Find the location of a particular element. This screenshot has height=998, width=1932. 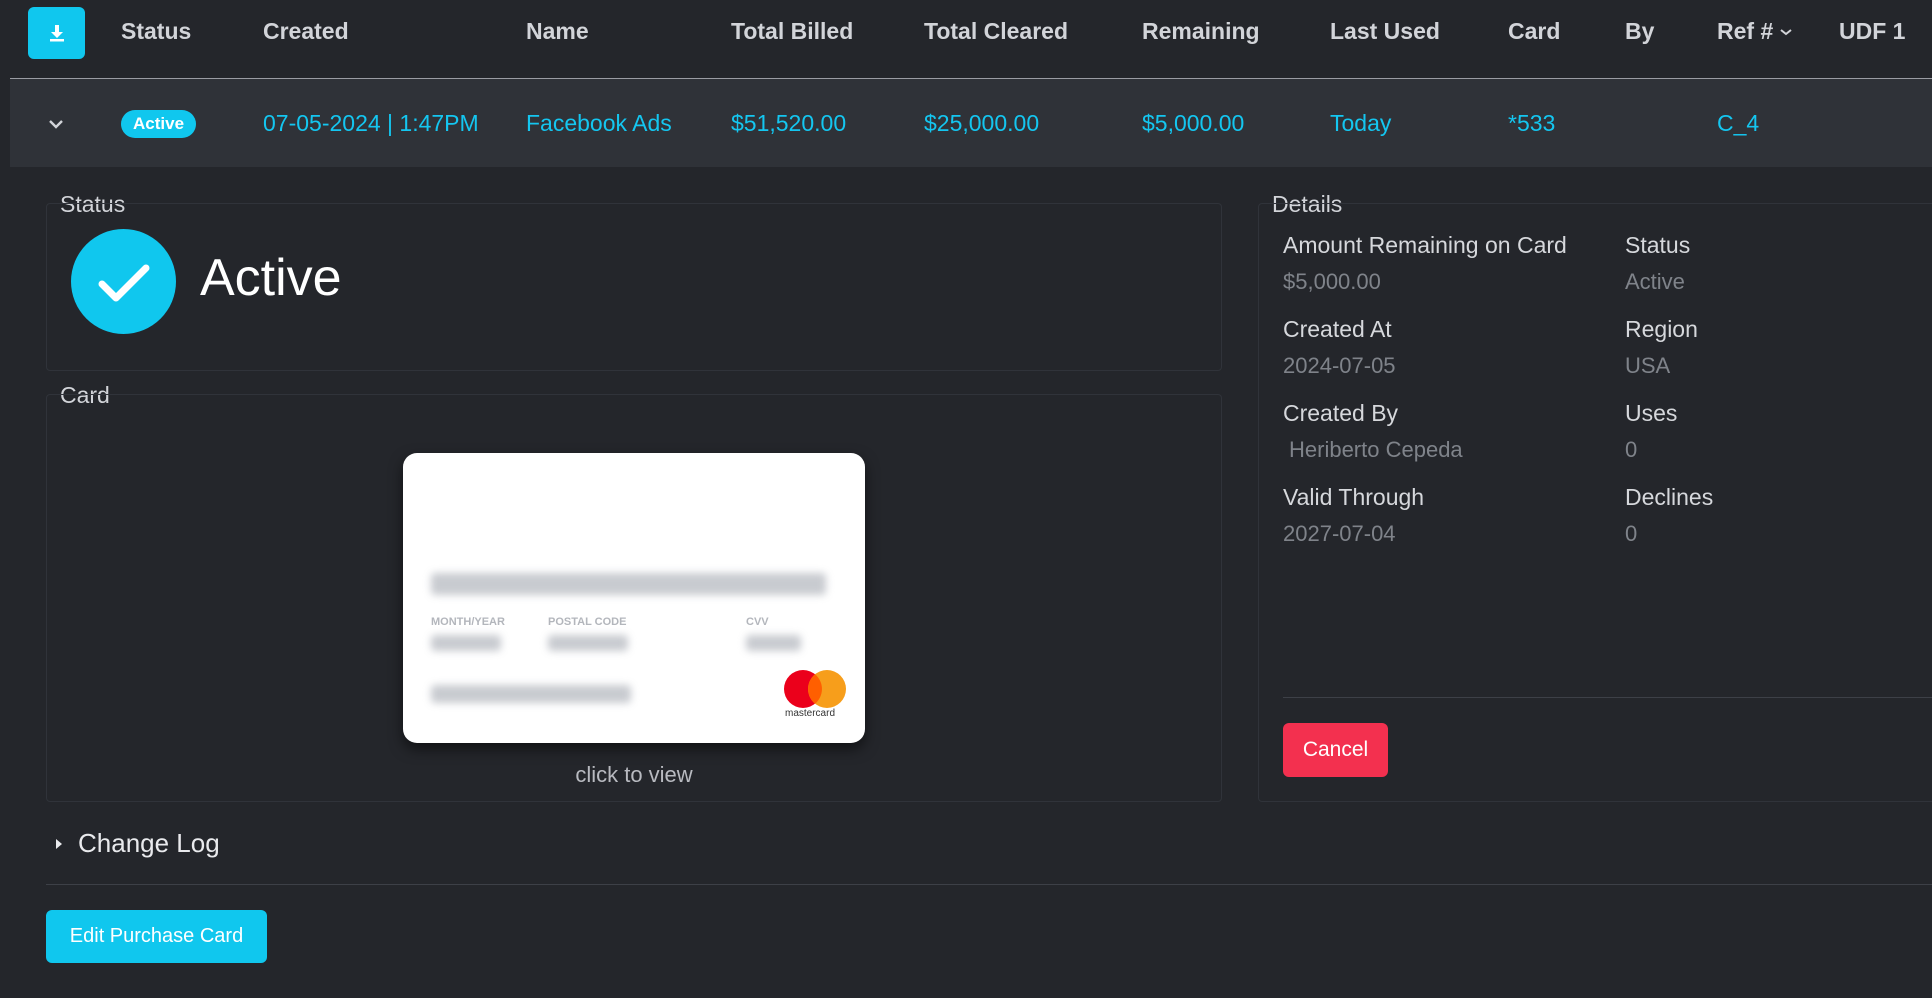

check-circle-icon is located at coordinates (123, 281).